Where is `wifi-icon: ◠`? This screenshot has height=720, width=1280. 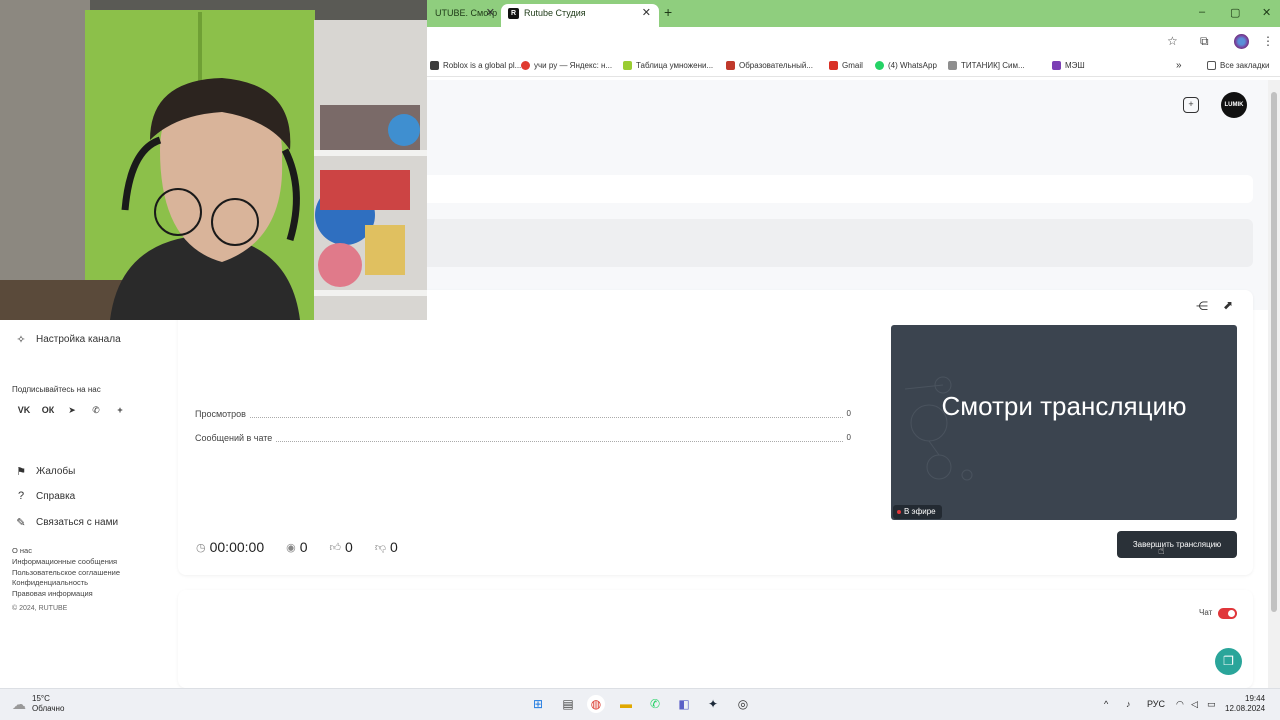 wifi-icon: ◠ is located at coordinates (1180, 704).